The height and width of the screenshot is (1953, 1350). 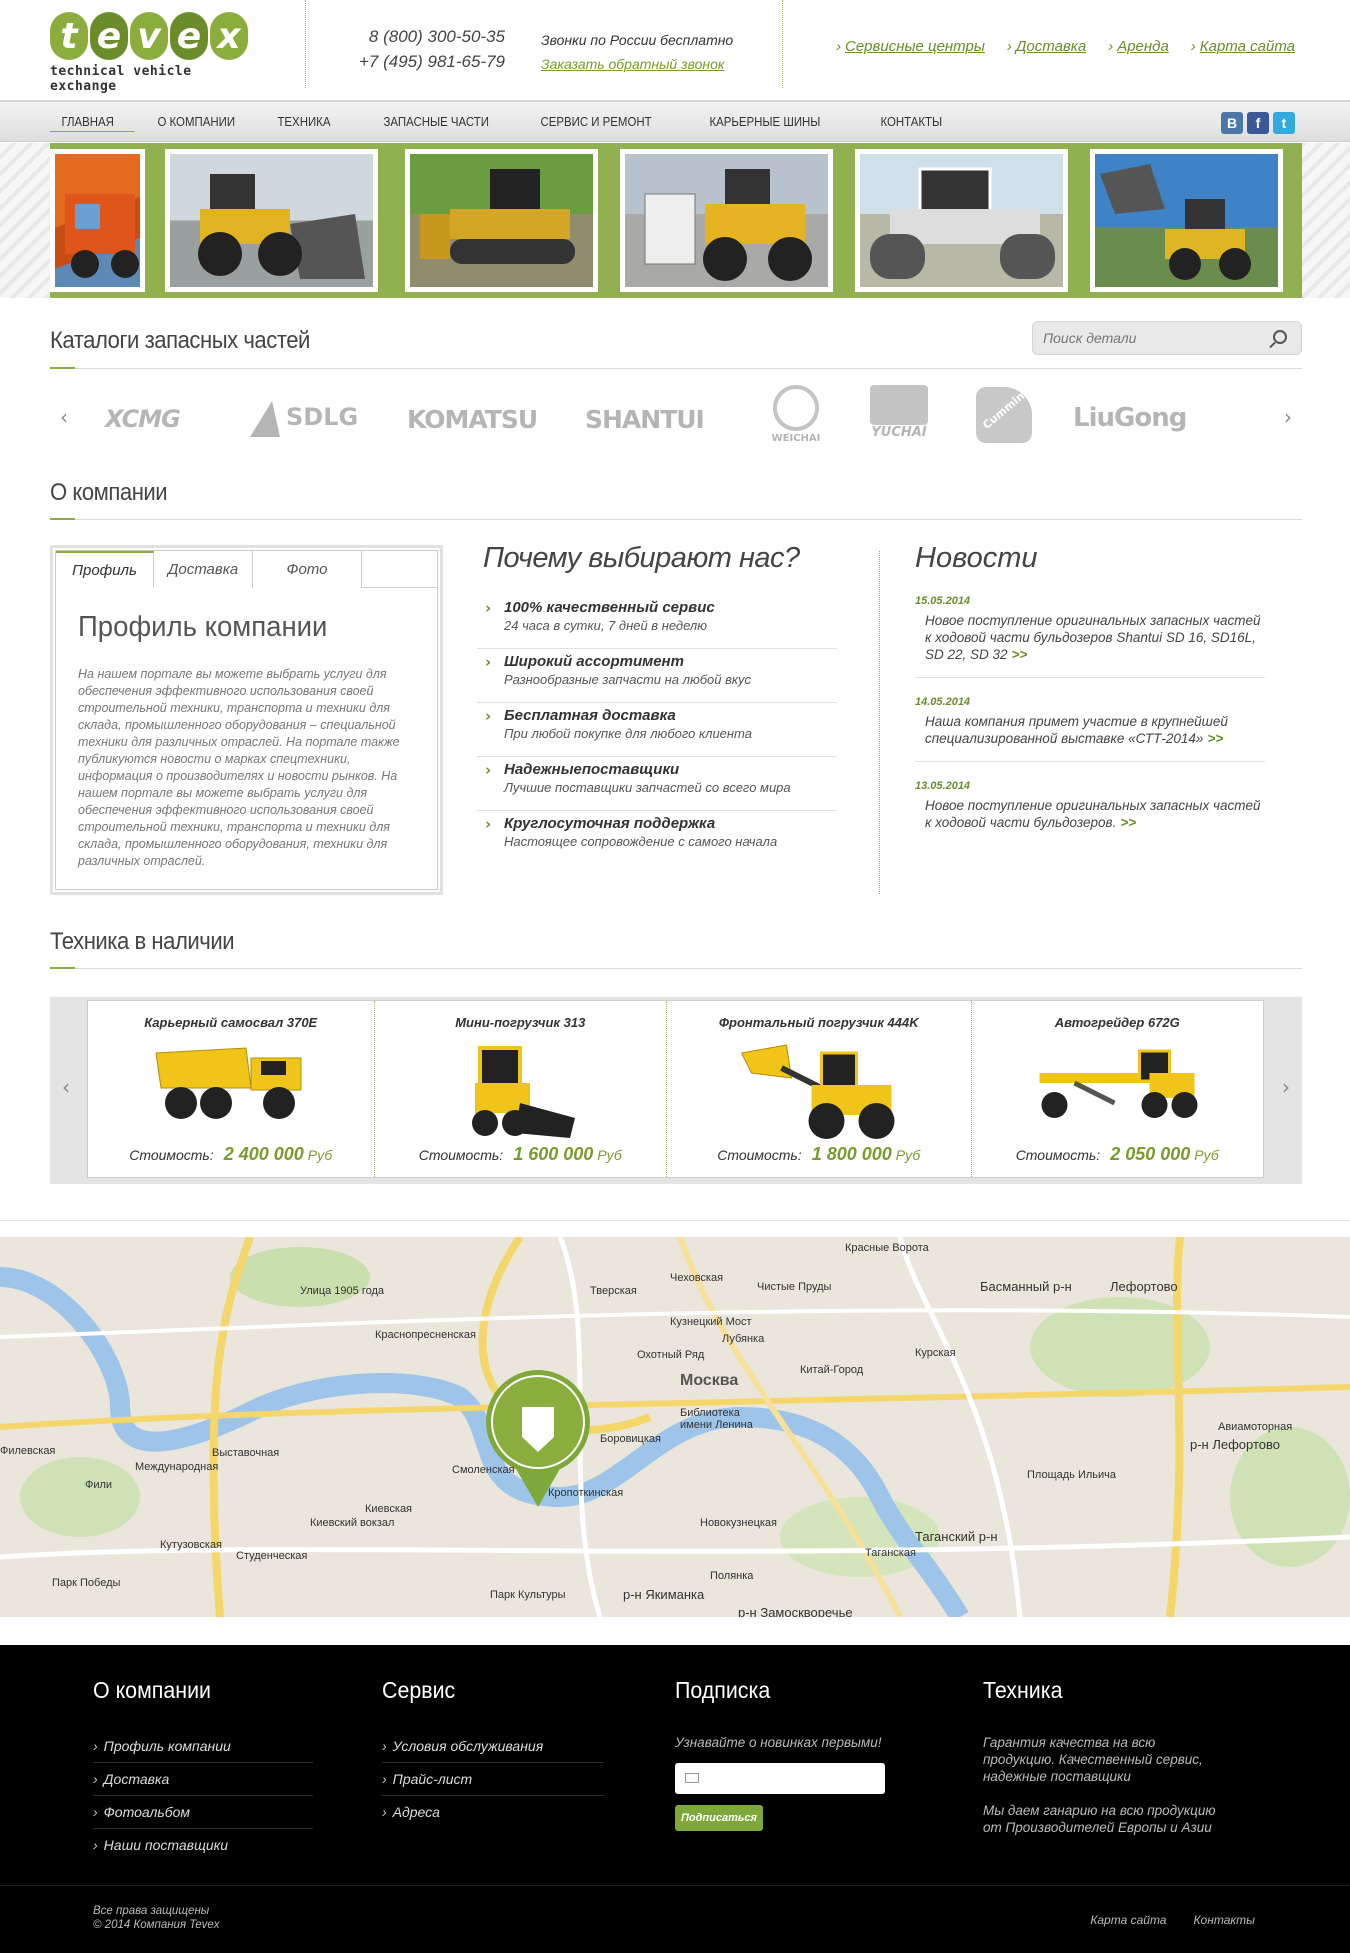 What do you see at coordinates (1138, 46) in the screenshot?
I see `top-link-rent: › Аренда` at bounding box center [1138, 46].